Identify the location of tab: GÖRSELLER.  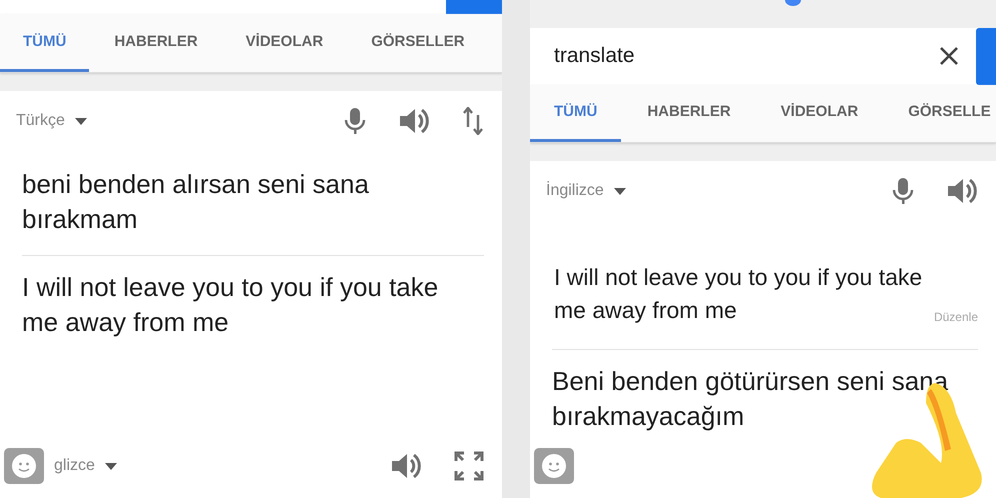
(418, 43).